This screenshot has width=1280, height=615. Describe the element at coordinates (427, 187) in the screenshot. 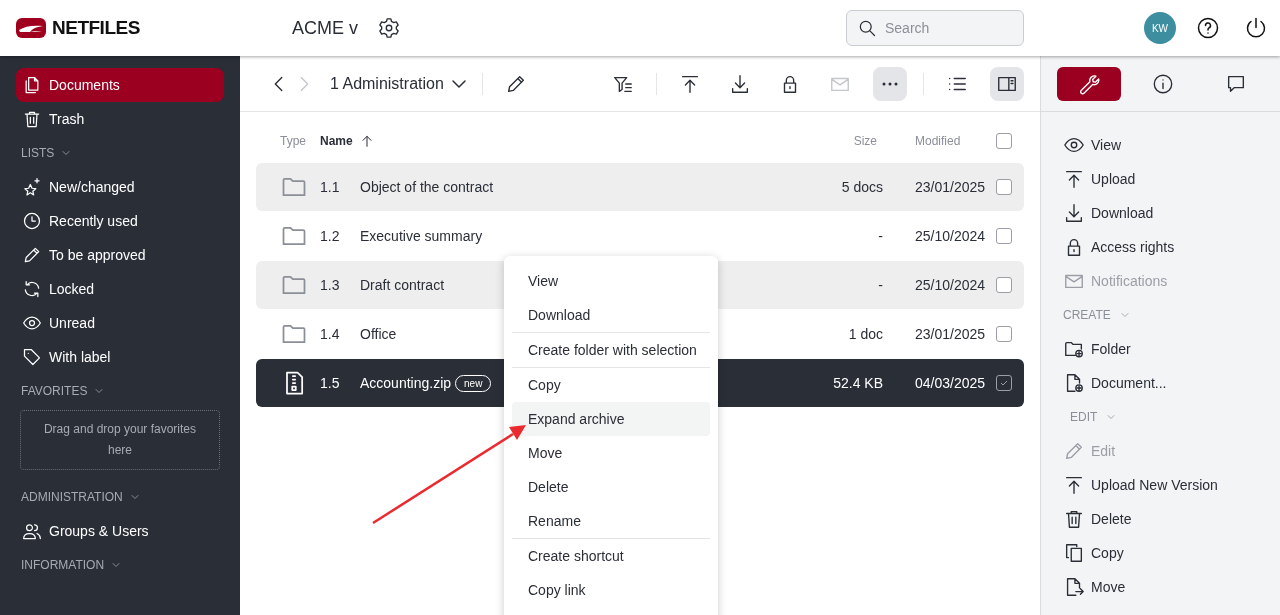

I see `file-name: Object of the contract` at that location.